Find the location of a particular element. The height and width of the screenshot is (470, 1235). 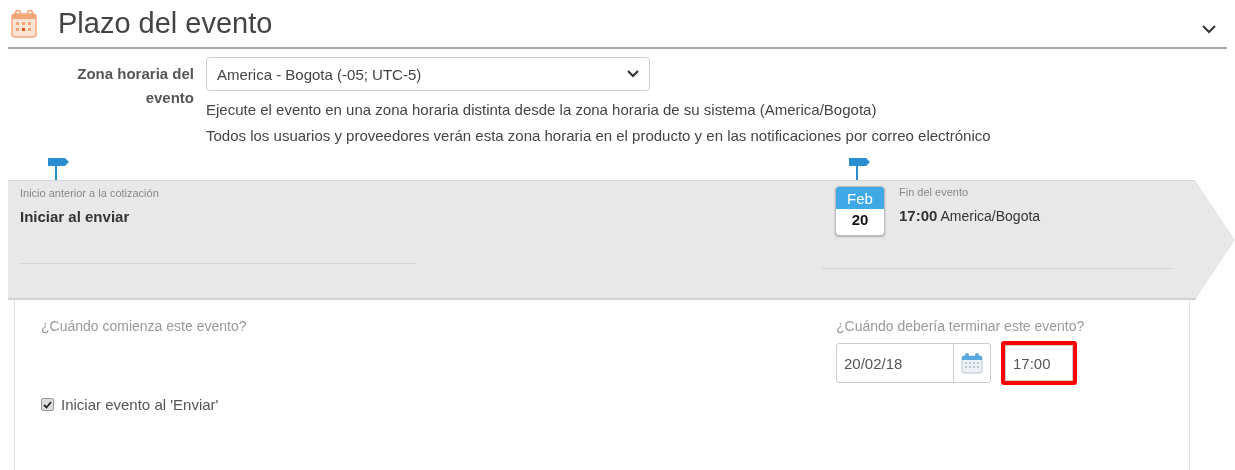

date-field: 20/02/18 is located at coordinates (913, 363).